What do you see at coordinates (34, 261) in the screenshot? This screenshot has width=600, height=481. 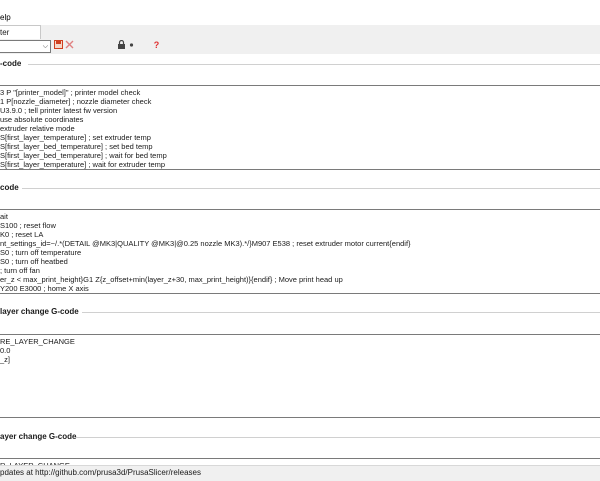 I see `gcode-line: S0 ; turn off heatbed` at bounding box center [34, 261].